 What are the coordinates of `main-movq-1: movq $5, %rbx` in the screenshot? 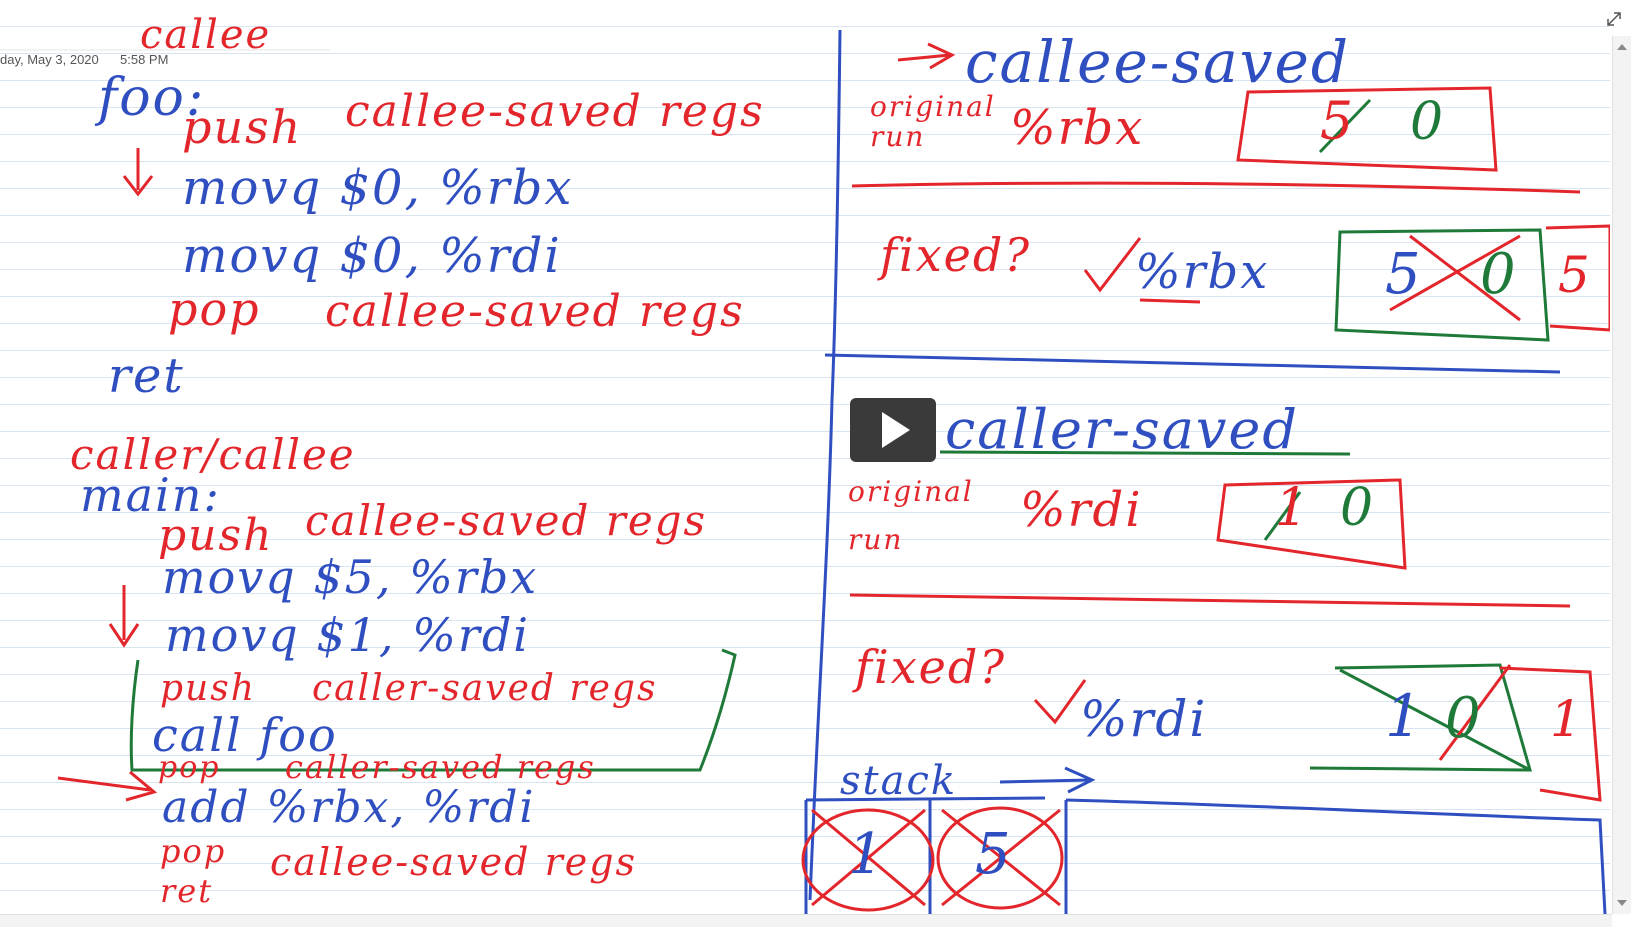 It's located at (350, 577).